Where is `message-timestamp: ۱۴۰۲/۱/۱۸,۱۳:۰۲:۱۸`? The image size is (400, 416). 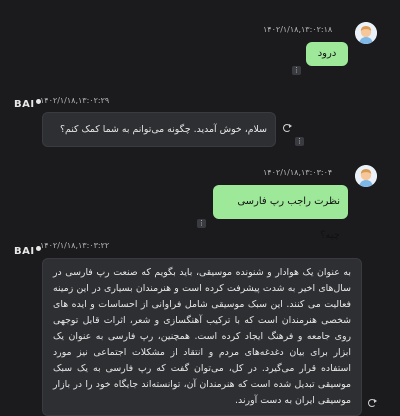
message-timestamp: ۱۴۰۲/۱/۱۸,۱۳:۰۲:۱۸ is located at coordinates (298, 29).